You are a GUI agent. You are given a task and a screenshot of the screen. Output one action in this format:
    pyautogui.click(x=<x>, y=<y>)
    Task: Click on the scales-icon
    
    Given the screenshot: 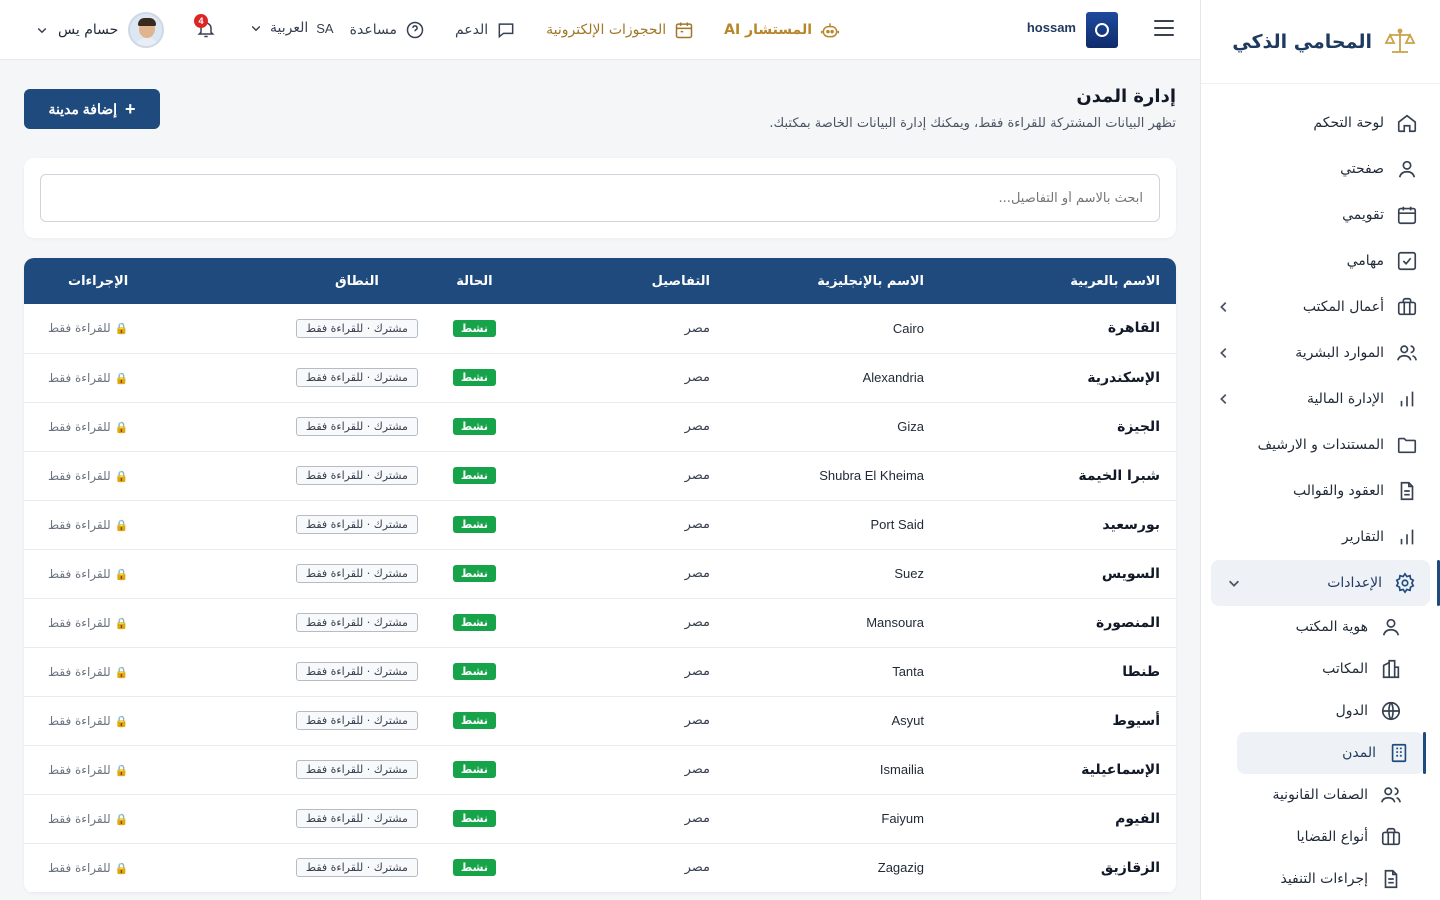 What is the action you would take?
    pyautogui.click(x=1400, y=40)
    